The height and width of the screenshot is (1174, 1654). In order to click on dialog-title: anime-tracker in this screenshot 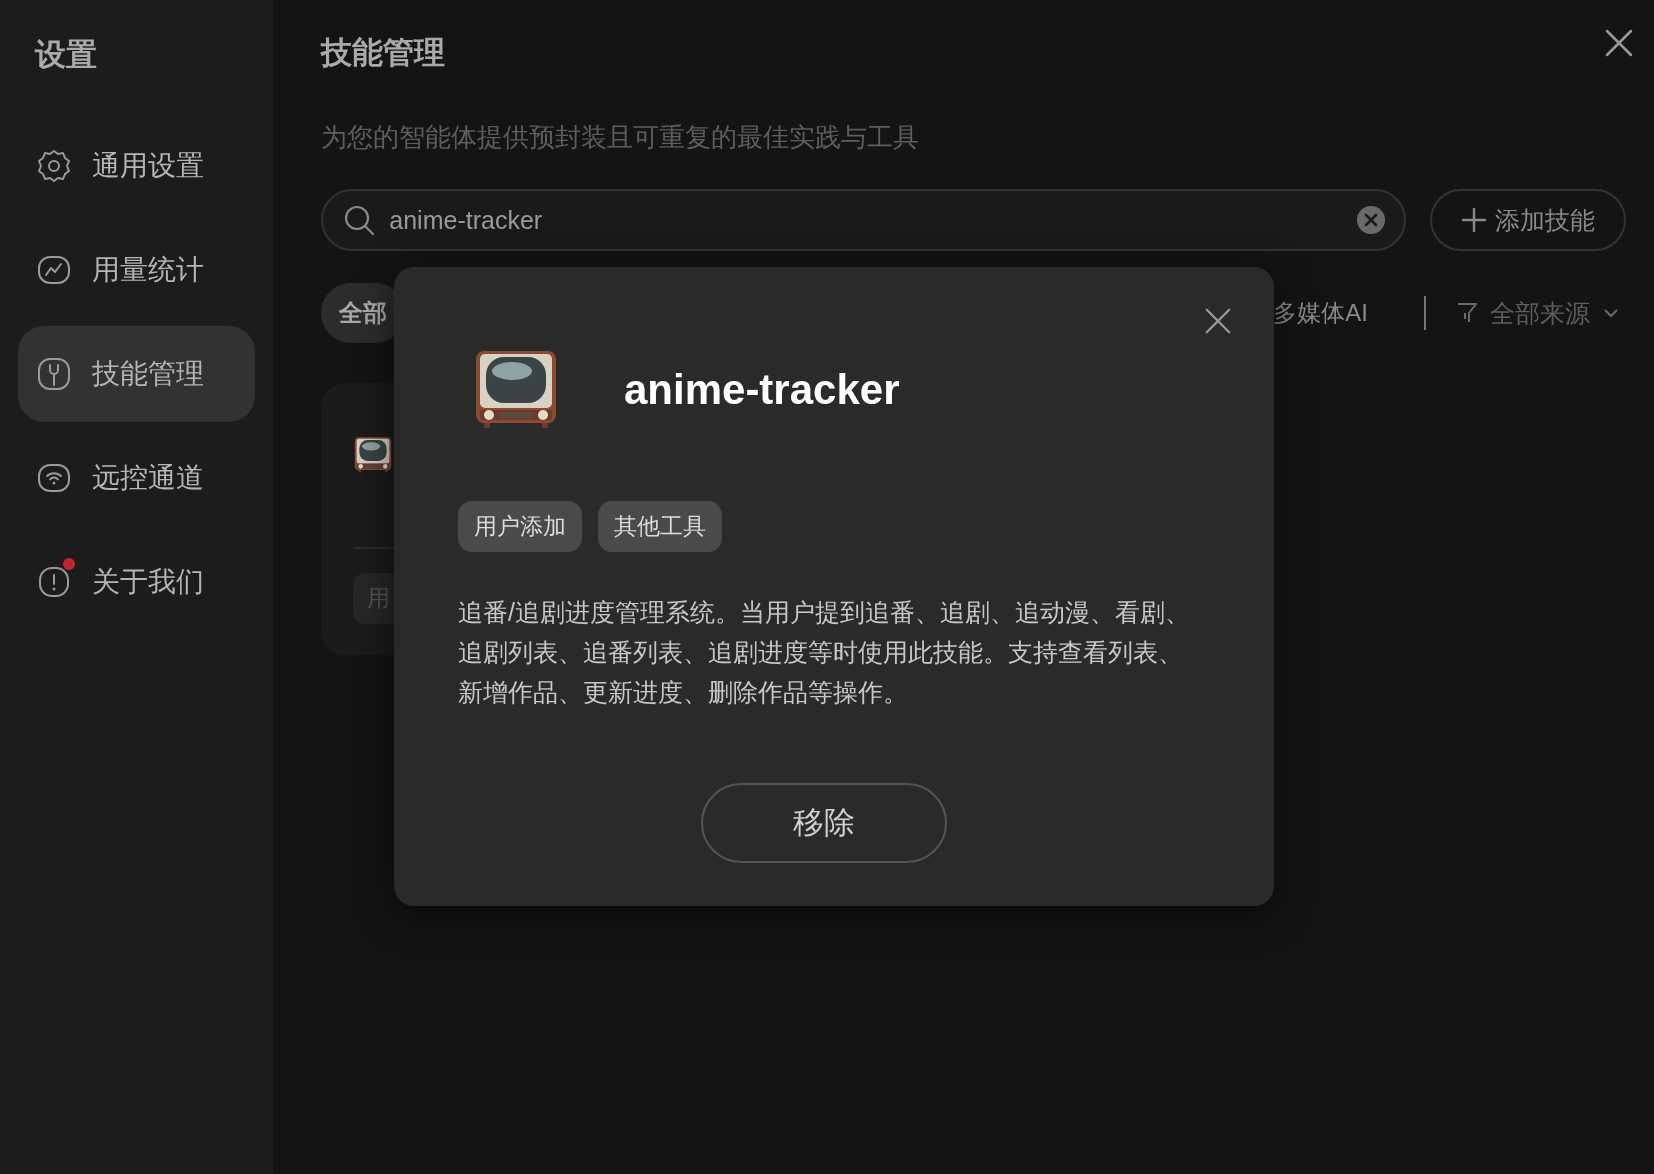, I will do `click(762, 390)`.